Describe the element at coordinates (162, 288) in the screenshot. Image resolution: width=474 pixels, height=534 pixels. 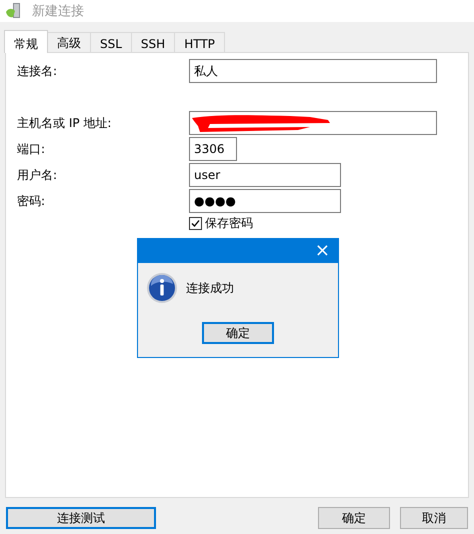
I see `info-icon` at that location.